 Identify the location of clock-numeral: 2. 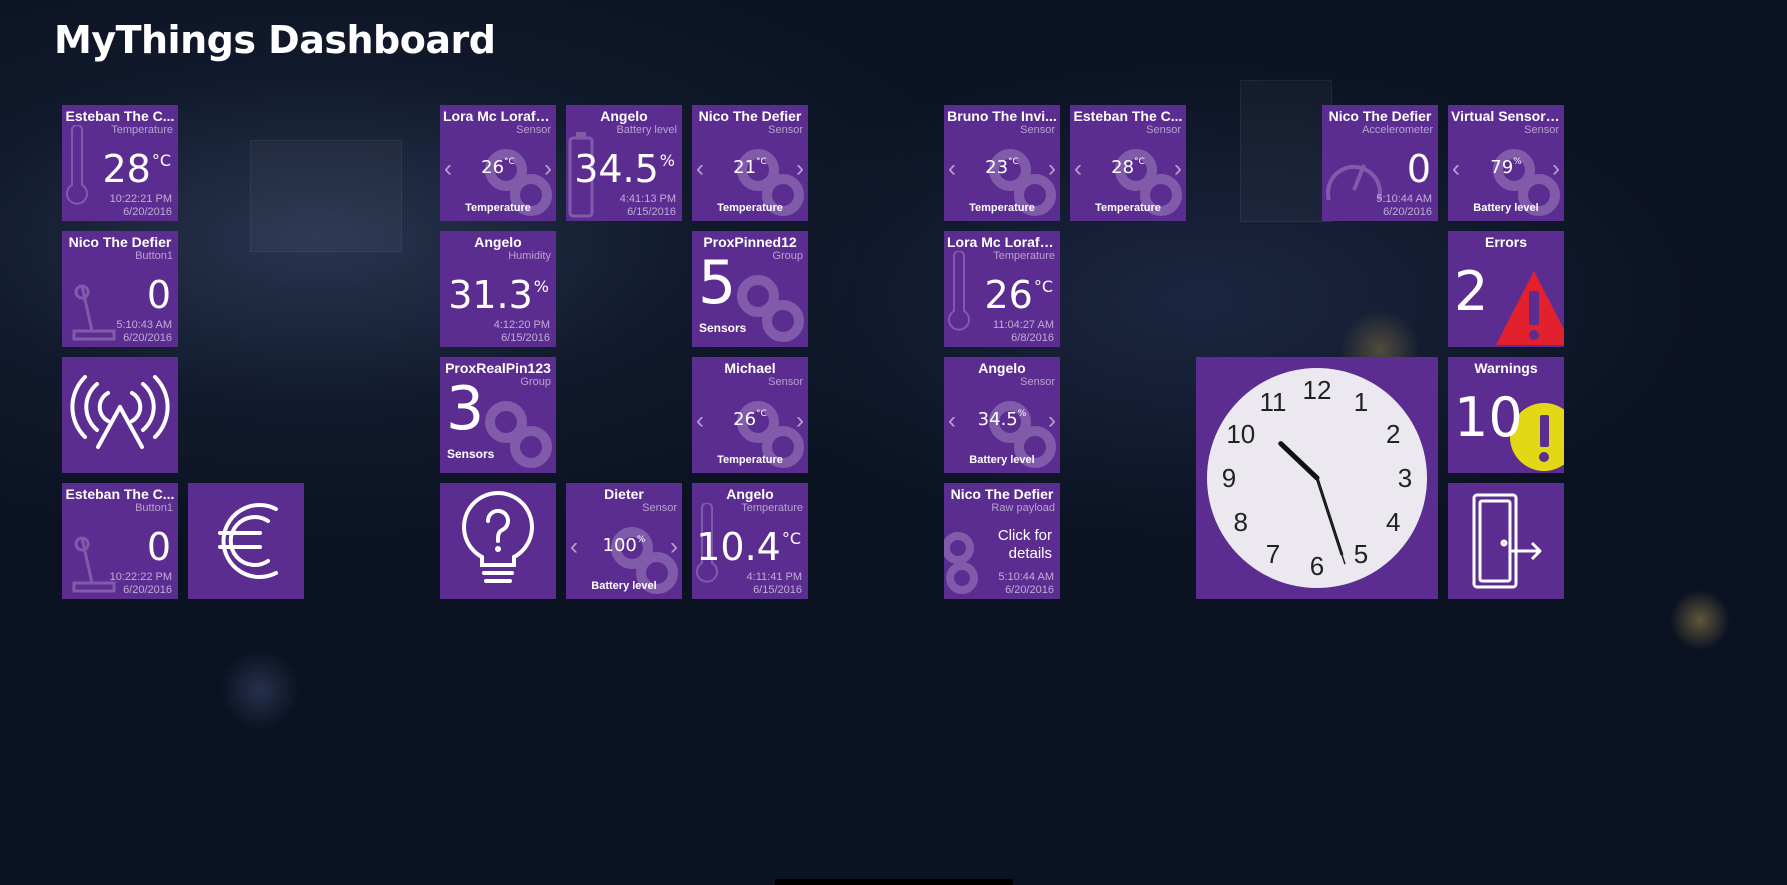
(1393, 434).